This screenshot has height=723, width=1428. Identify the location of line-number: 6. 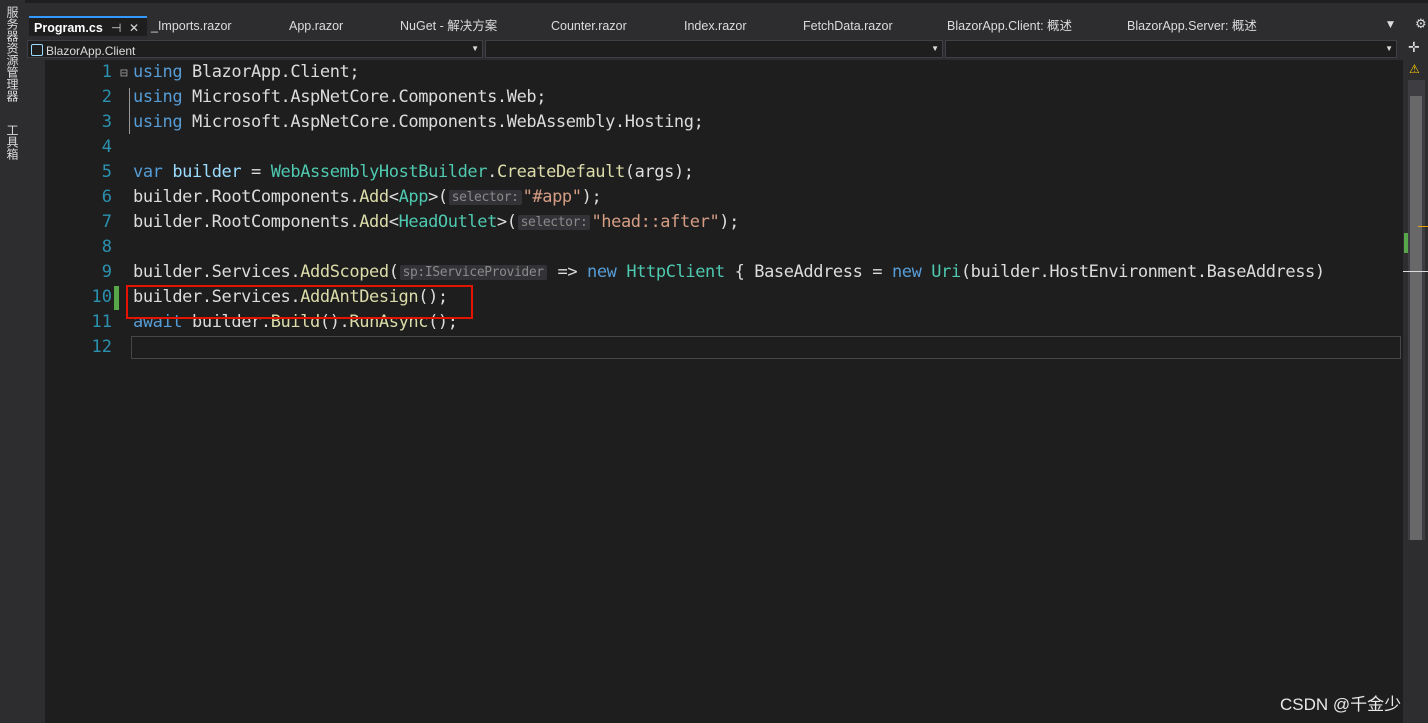
(106, 197).